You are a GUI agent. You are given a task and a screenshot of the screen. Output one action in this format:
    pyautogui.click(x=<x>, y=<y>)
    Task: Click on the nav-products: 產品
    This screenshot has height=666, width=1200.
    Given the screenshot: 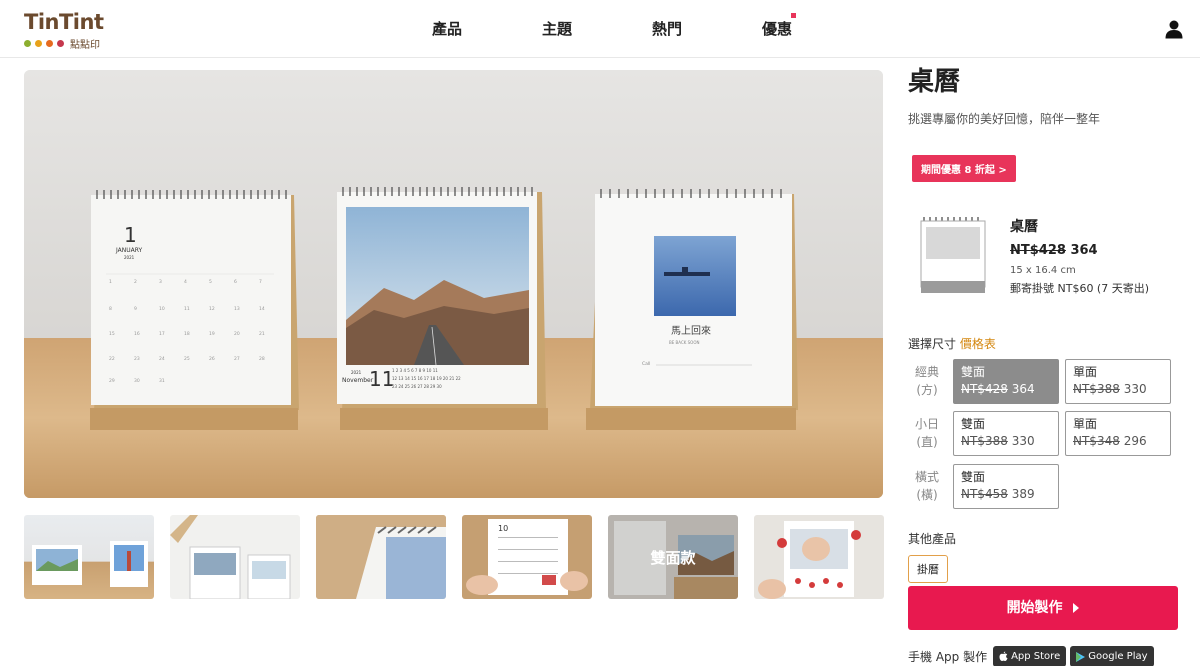 What is the action you would take?
    pyautogui.click(x=447, y=29)
    